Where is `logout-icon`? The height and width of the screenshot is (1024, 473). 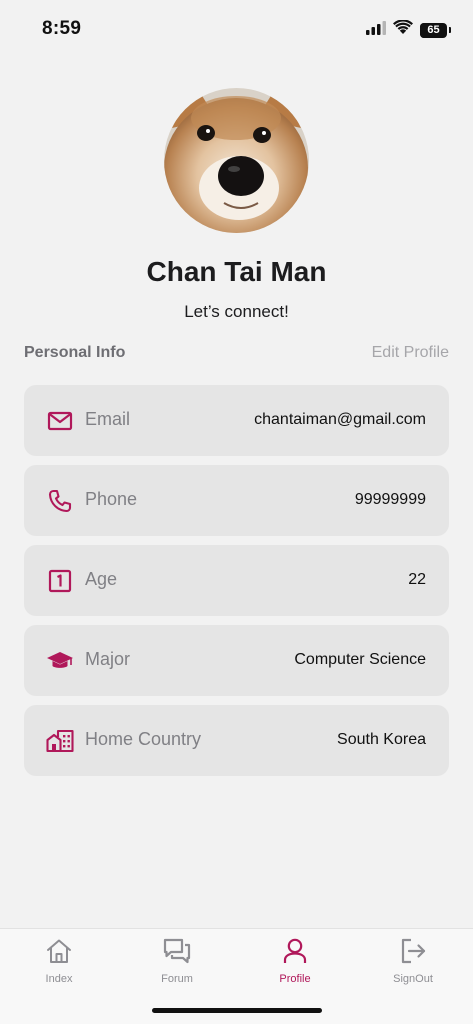 logout-icon is located at coordinates (413, 951).